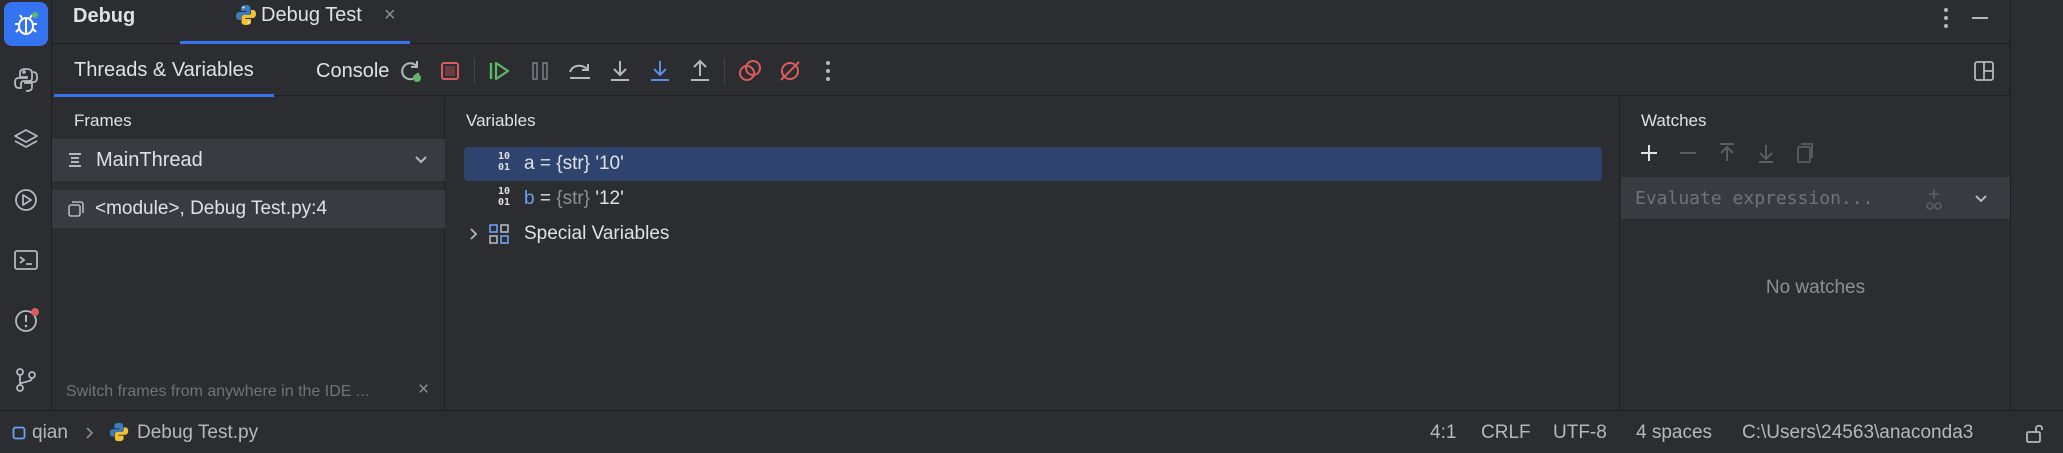  Describe the element at coordinates (149, 159) in the screenshot. I see `thread-name: MainThread` at that location.